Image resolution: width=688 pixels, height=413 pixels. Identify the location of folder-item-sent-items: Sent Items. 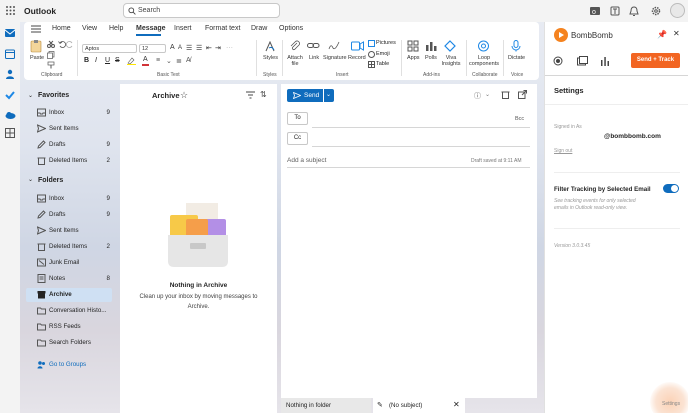
(69, 231).